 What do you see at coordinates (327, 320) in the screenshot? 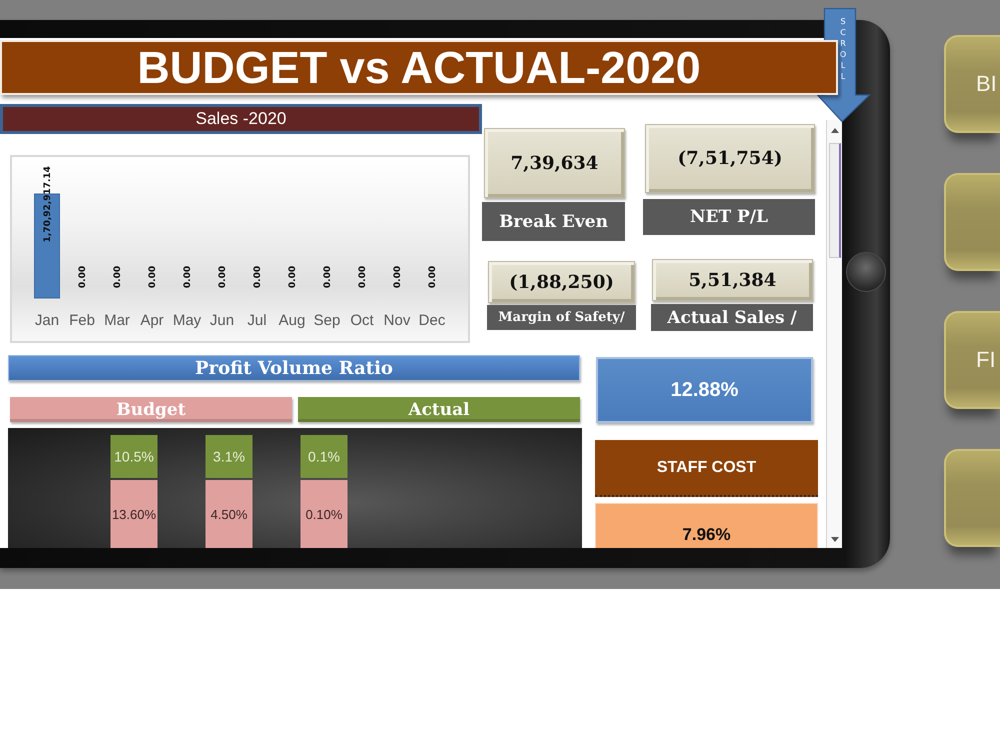
I see `month-label: Sep` at bounding box center [327, 320].